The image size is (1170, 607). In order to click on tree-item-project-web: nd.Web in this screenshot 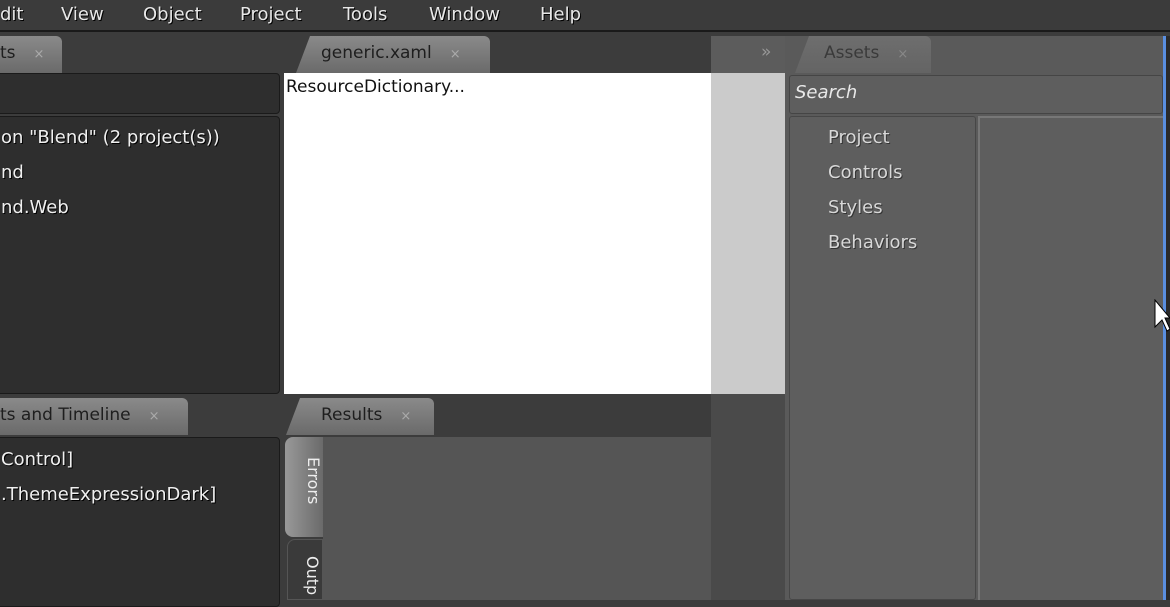, I will do `click(35, 207)`.